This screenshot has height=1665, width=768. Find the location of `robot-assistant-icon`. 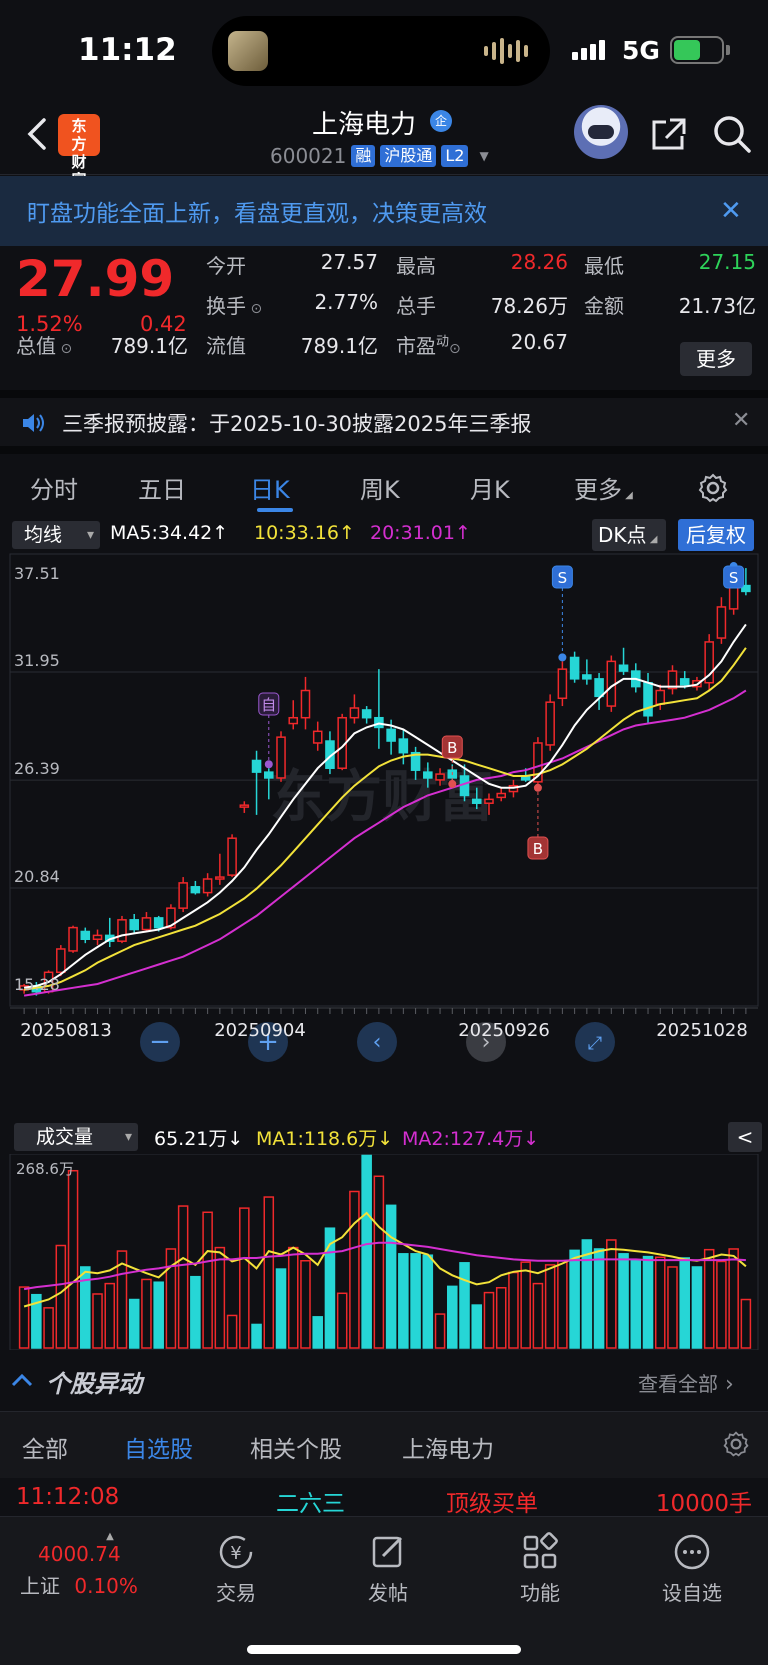

robot-assistant-icon is located at coordinates (601, 132).